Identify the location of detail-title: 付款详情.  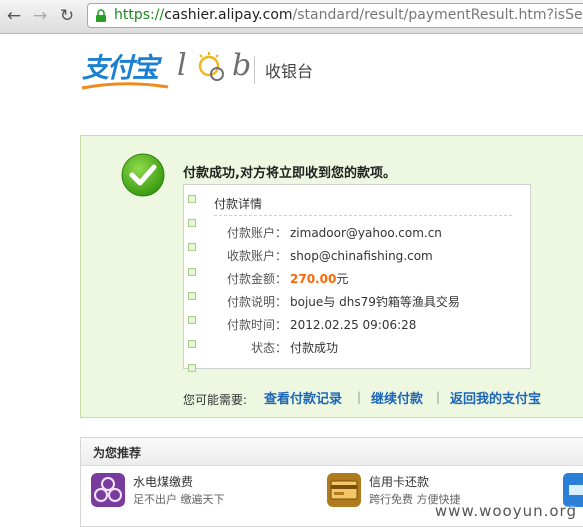
(238, 204).